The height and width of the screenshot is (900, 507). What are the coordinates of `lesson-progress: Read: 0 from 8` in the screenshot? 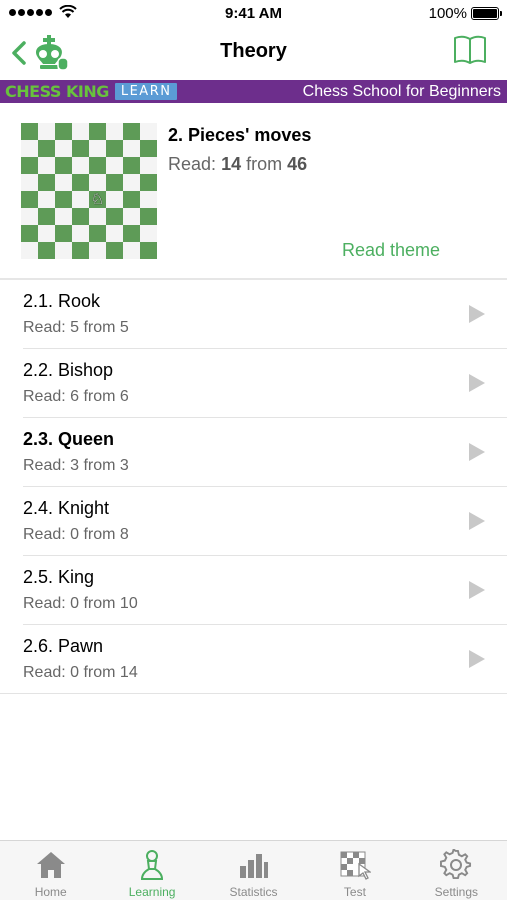 It's located at (76, 534).